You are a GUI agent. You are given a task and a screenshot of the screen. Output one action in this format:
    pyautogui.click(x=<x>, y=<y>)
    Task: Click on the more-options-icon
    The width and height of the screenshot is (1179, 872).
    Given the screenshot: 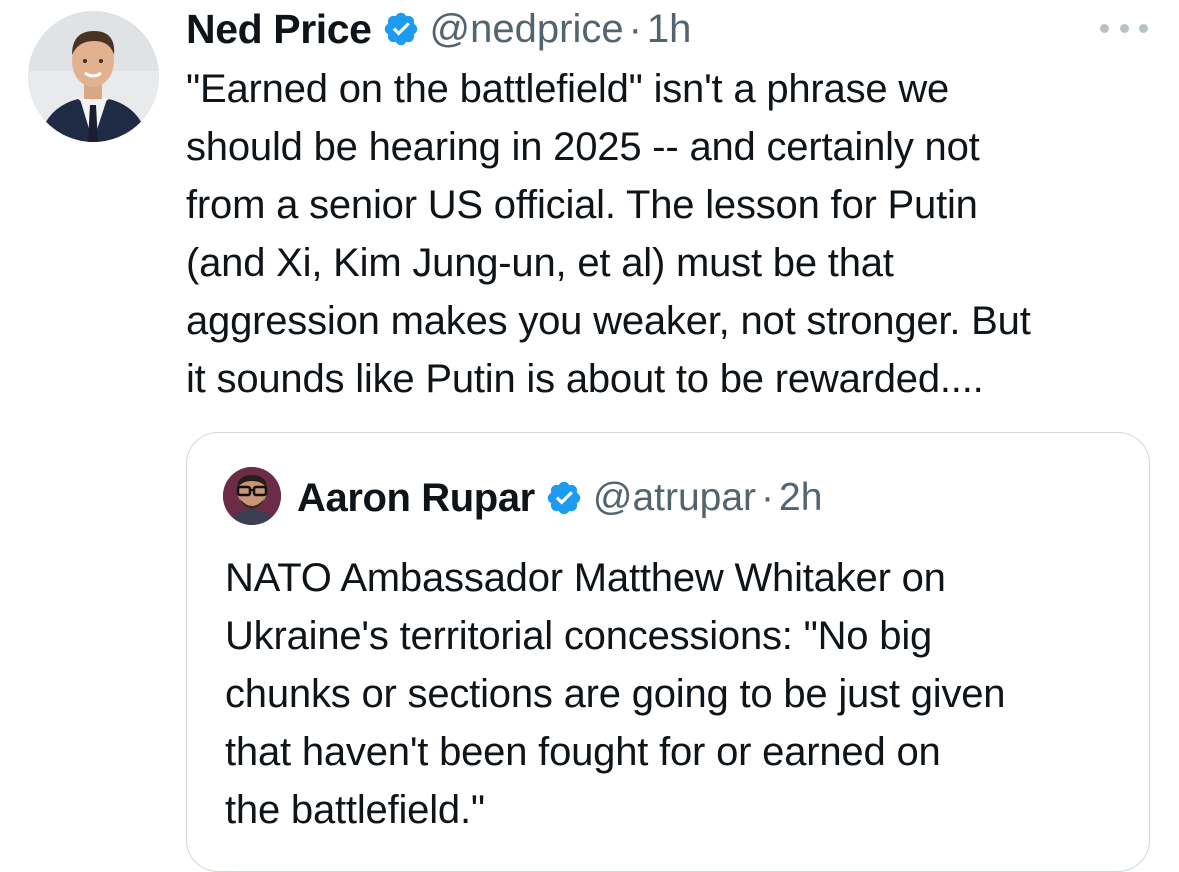 What is the action you would take?
    pyautogui.click(x=1124, y=28)
    